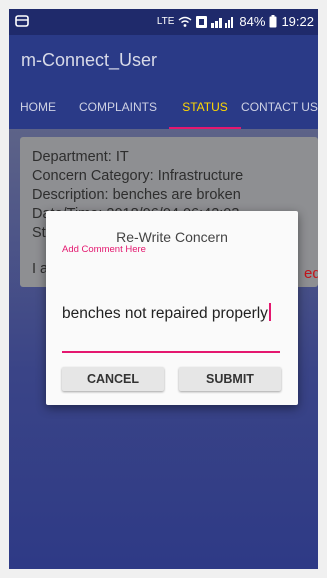  Describe the element at coordinates (252, 21) in the screenshot. I see `battery-percent: 84%` at that location.